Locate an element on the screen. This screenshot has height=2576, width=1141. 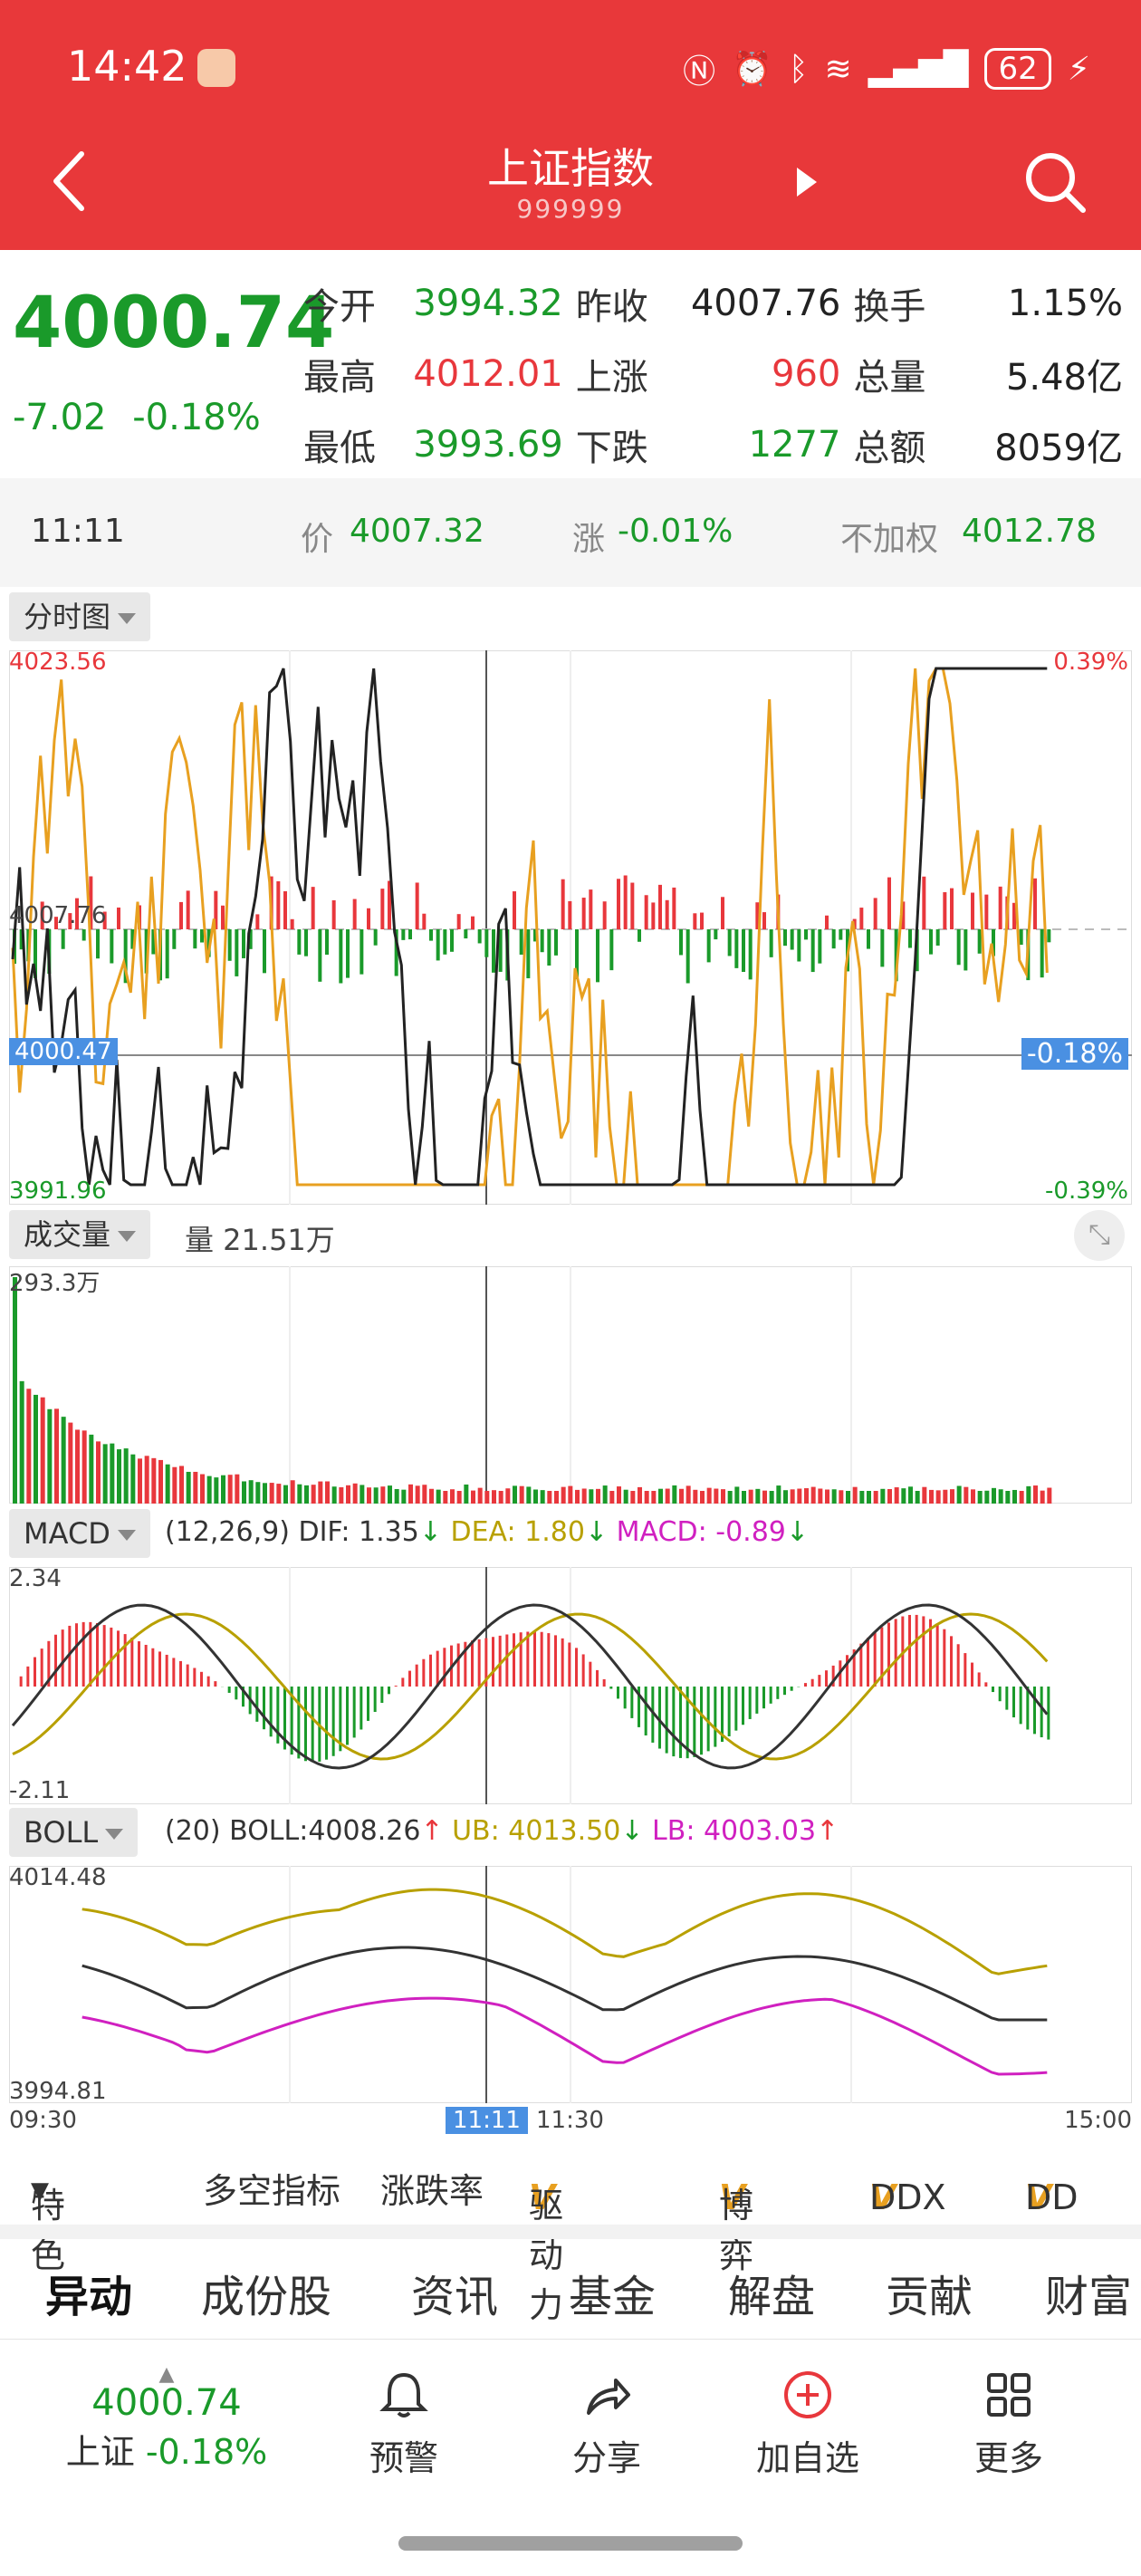
volume-selector: 成交量 is located at coordinates (80, 1234).